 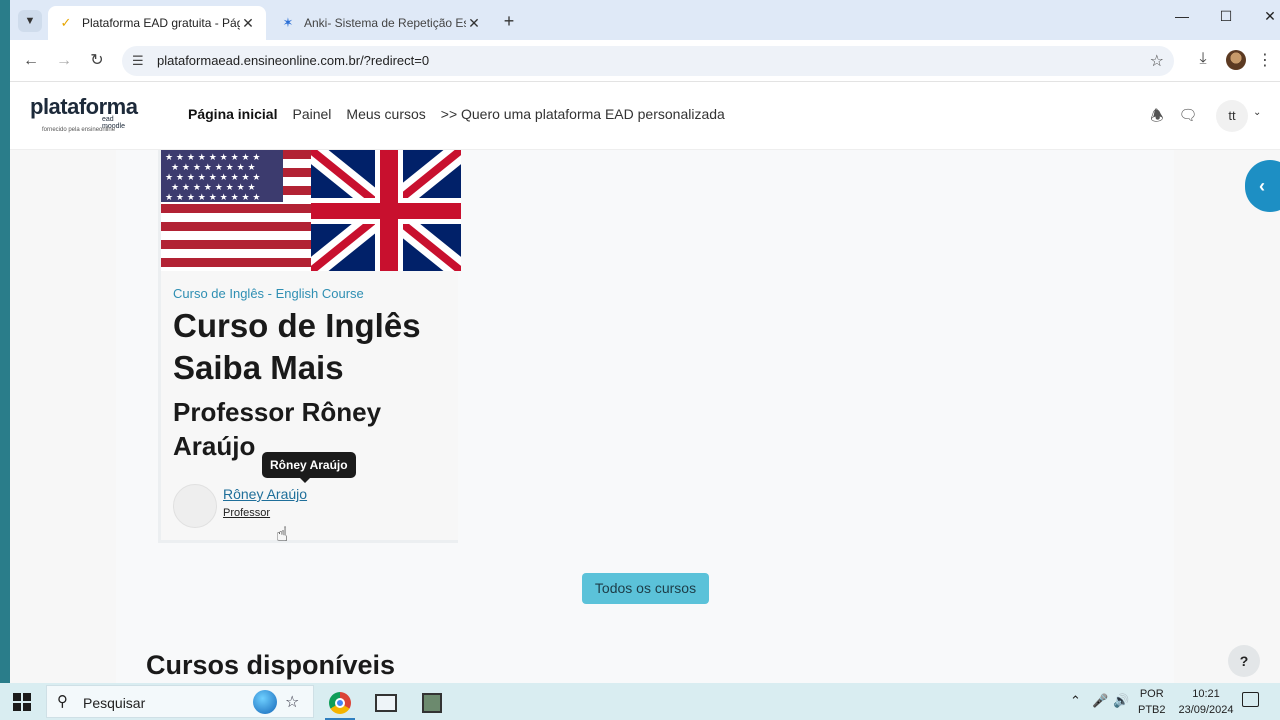 What do you see at coordinates (97, 61) in the screenshot?
I see `reload-icon: ↻` at bounding box center [97, 61].